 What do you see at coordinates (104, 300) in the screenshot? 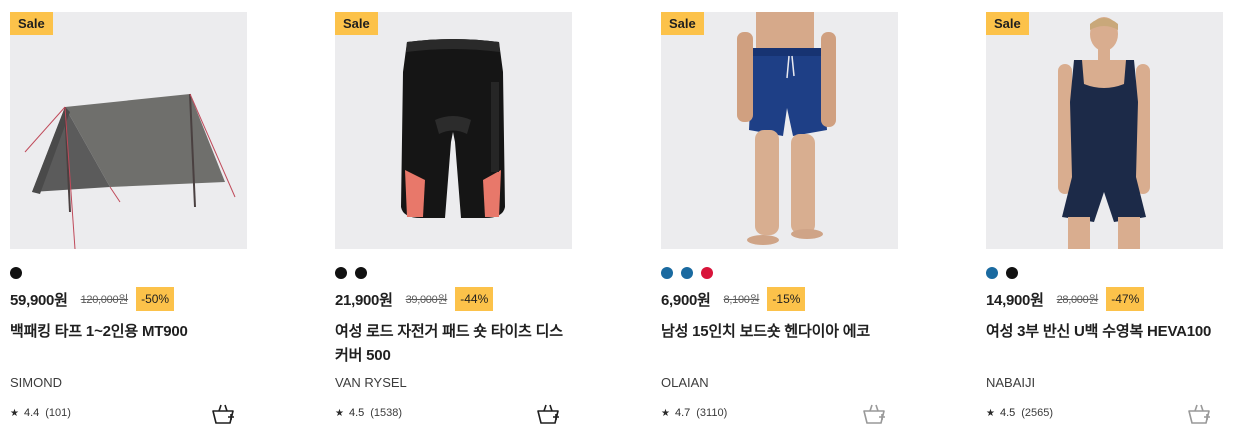
I see `original-price: 120,000원` at bounding box center [104, 300].